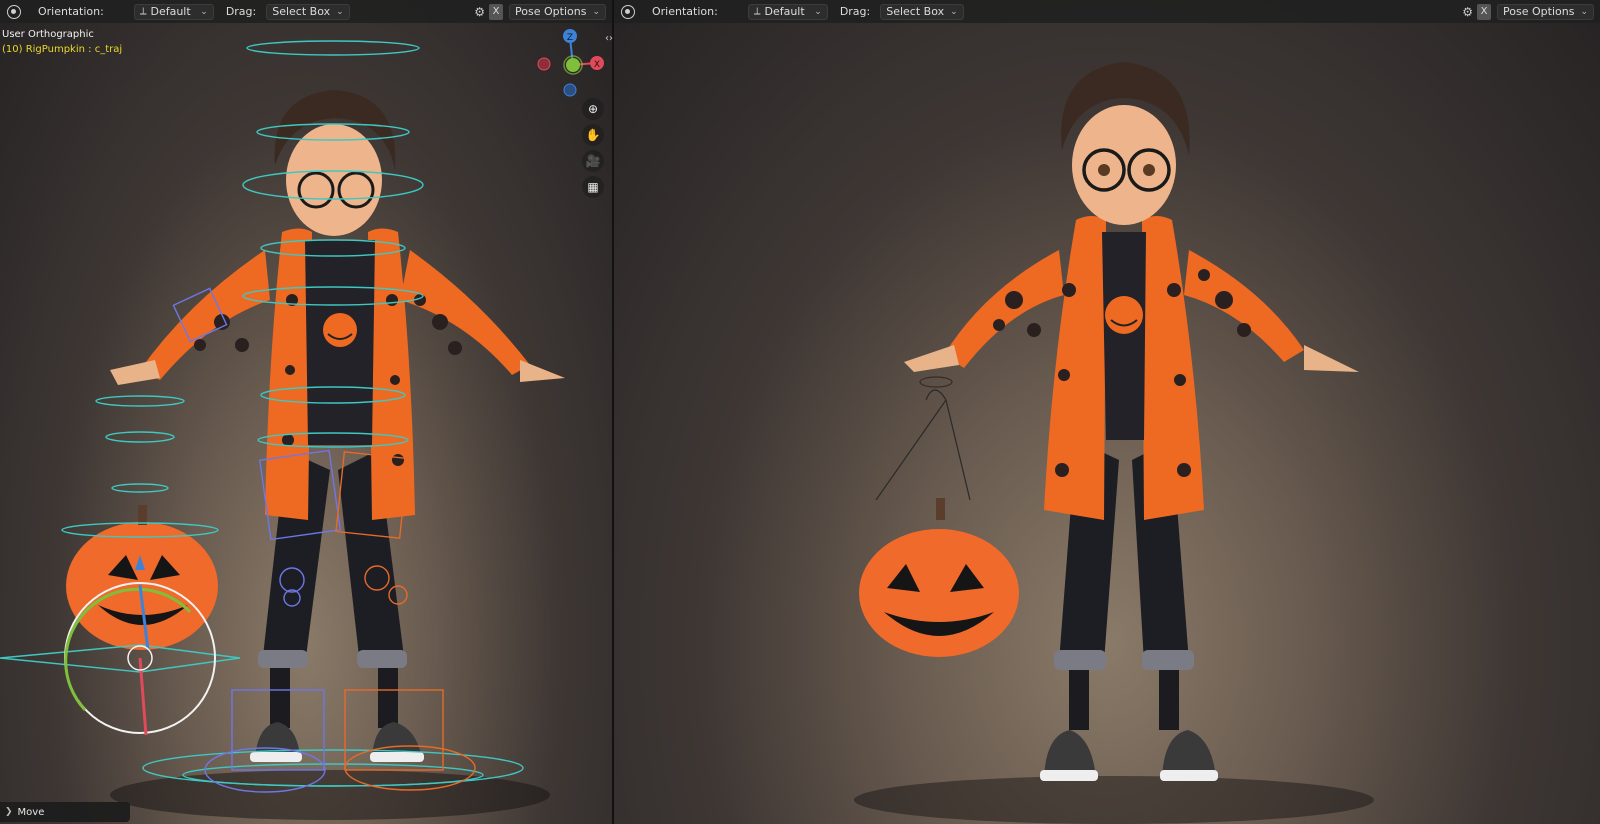 The width and height of the screenshot is (1600, 824). Describe the element at coordinates (597, 65) in the screenshot. I see `gizmo-x-label: X` at that location.